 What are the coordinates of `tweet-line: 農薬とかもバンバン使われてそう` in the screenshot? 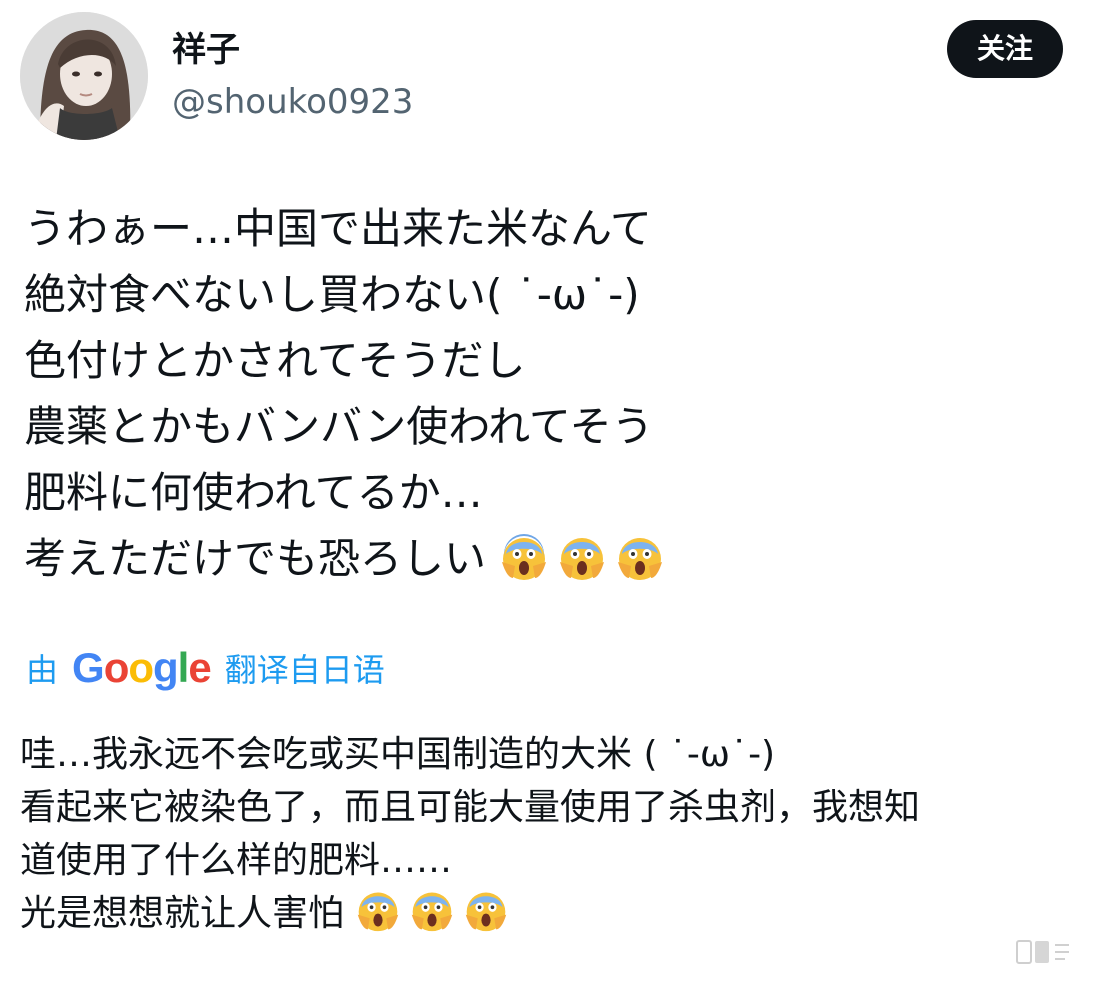 It's located at (339, 426).